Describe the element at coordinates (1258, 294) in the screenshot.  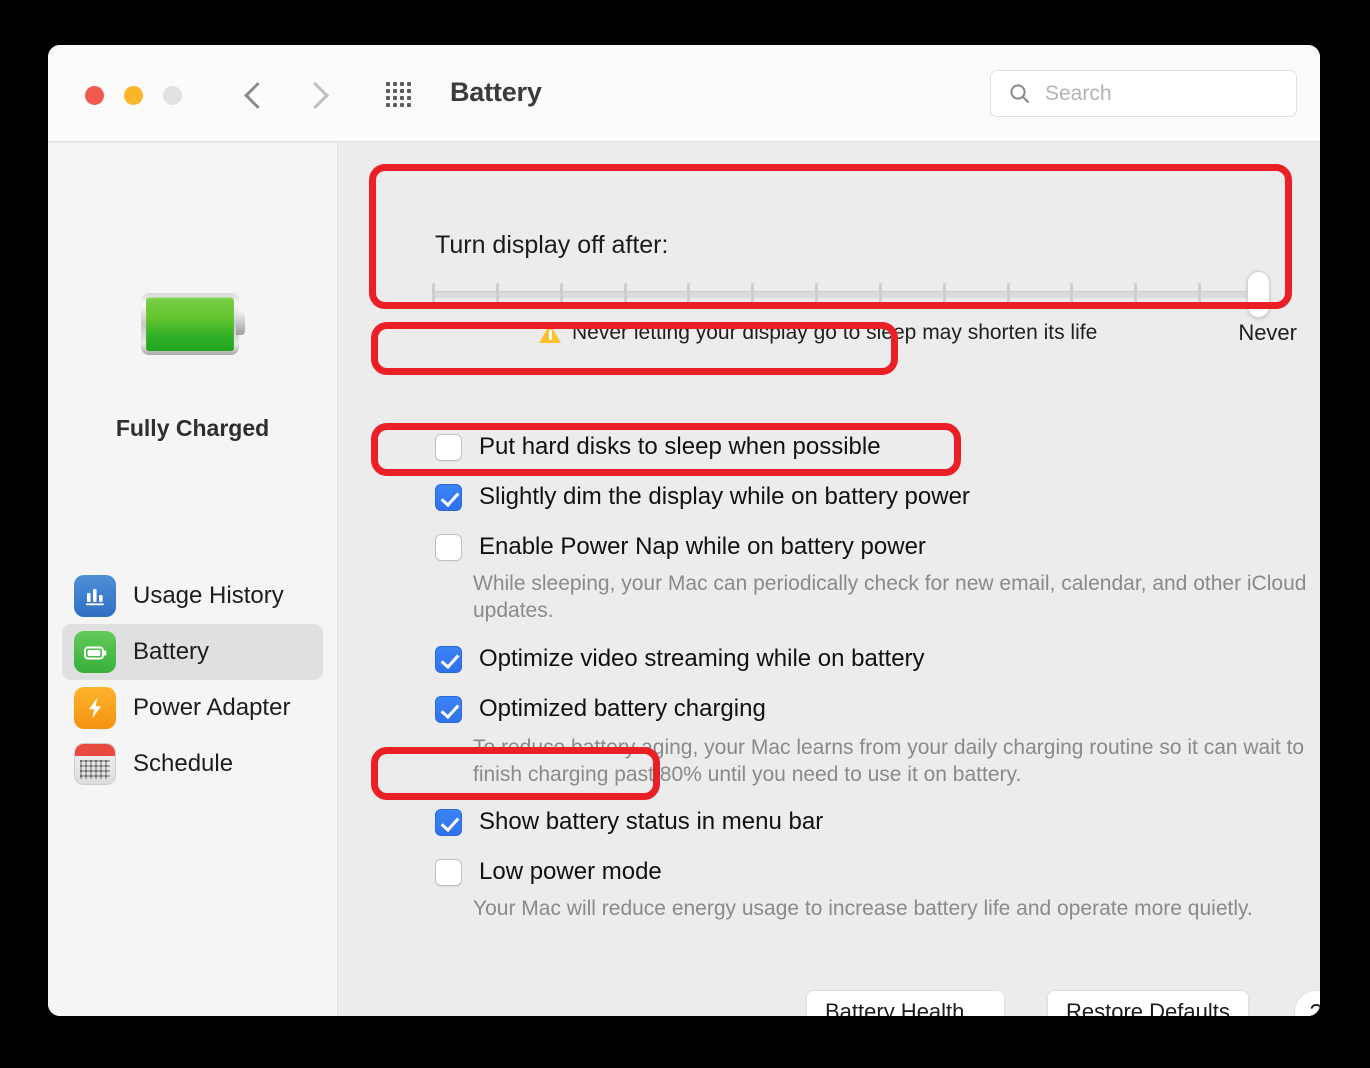
I see `slider-knob` at that location.